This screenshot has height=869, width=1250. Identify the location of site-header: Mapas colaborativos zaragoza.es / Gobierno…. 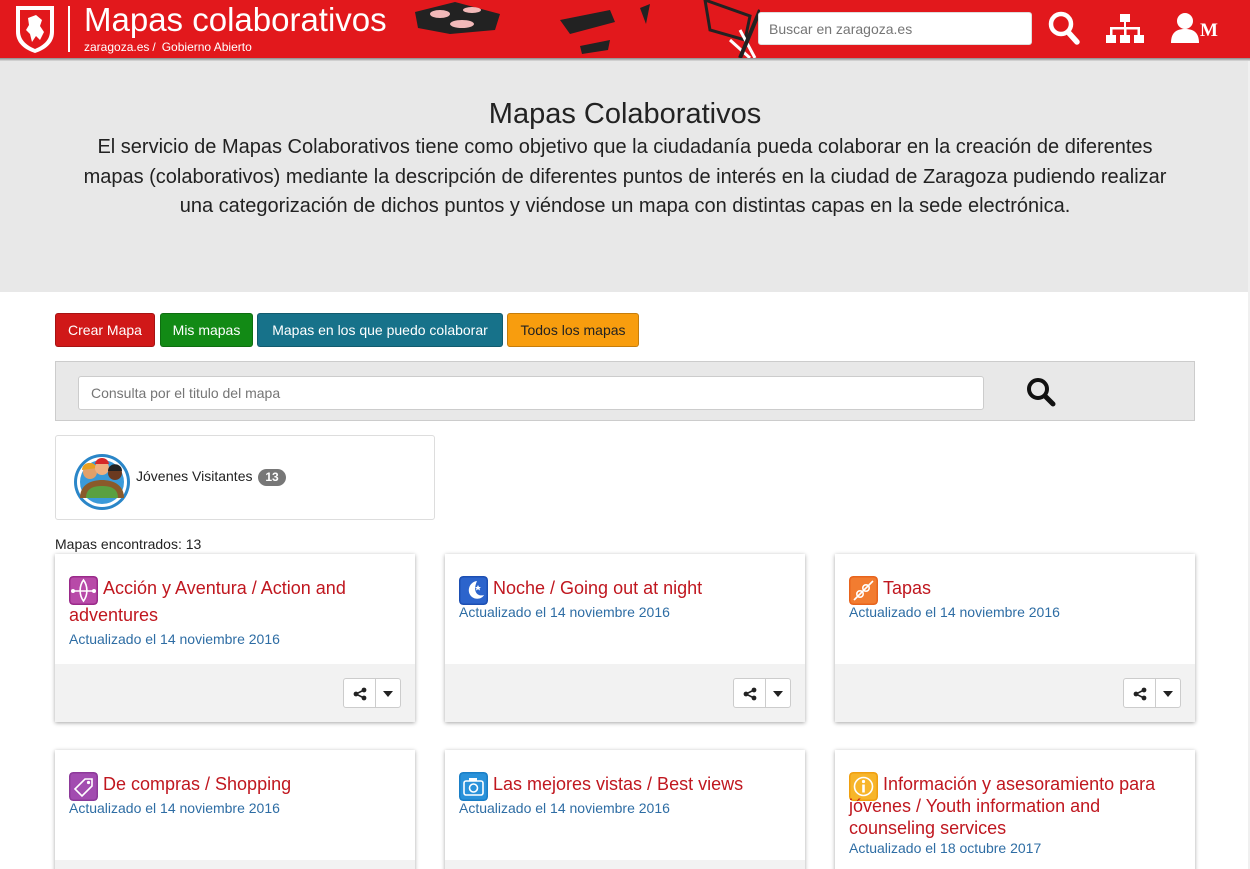
(625, 29).